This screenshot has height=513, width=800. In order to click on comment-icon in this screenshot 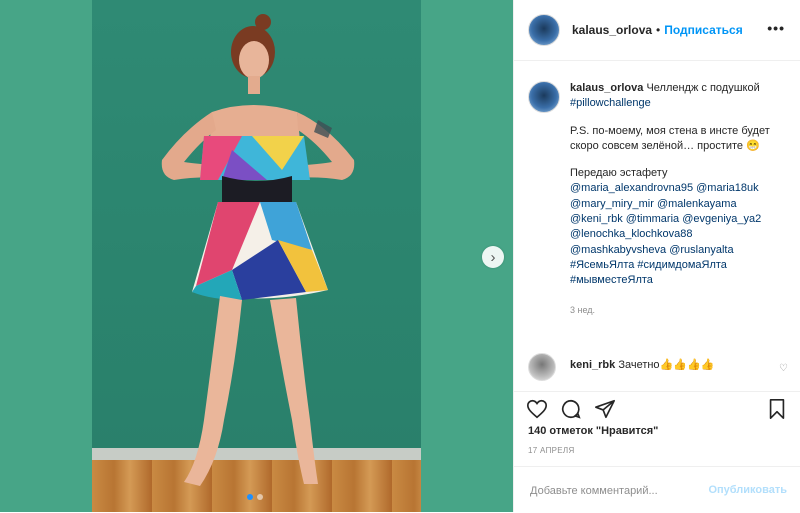, I will do `click(571, 409)`.